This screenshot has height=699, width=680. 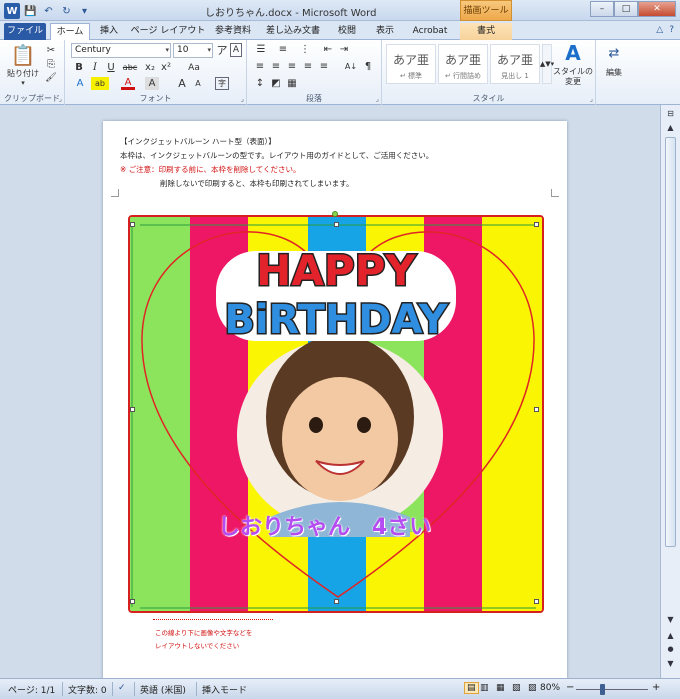 I want to click on show-marks-button: ¶, so click(x=368, y=66).